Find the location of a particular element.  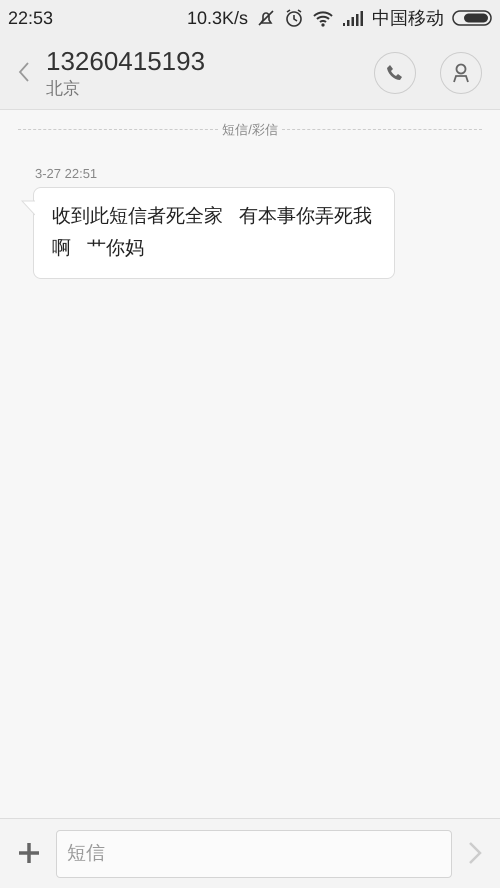

contact-number: 13260415193 is located at coordinates (126, 61).